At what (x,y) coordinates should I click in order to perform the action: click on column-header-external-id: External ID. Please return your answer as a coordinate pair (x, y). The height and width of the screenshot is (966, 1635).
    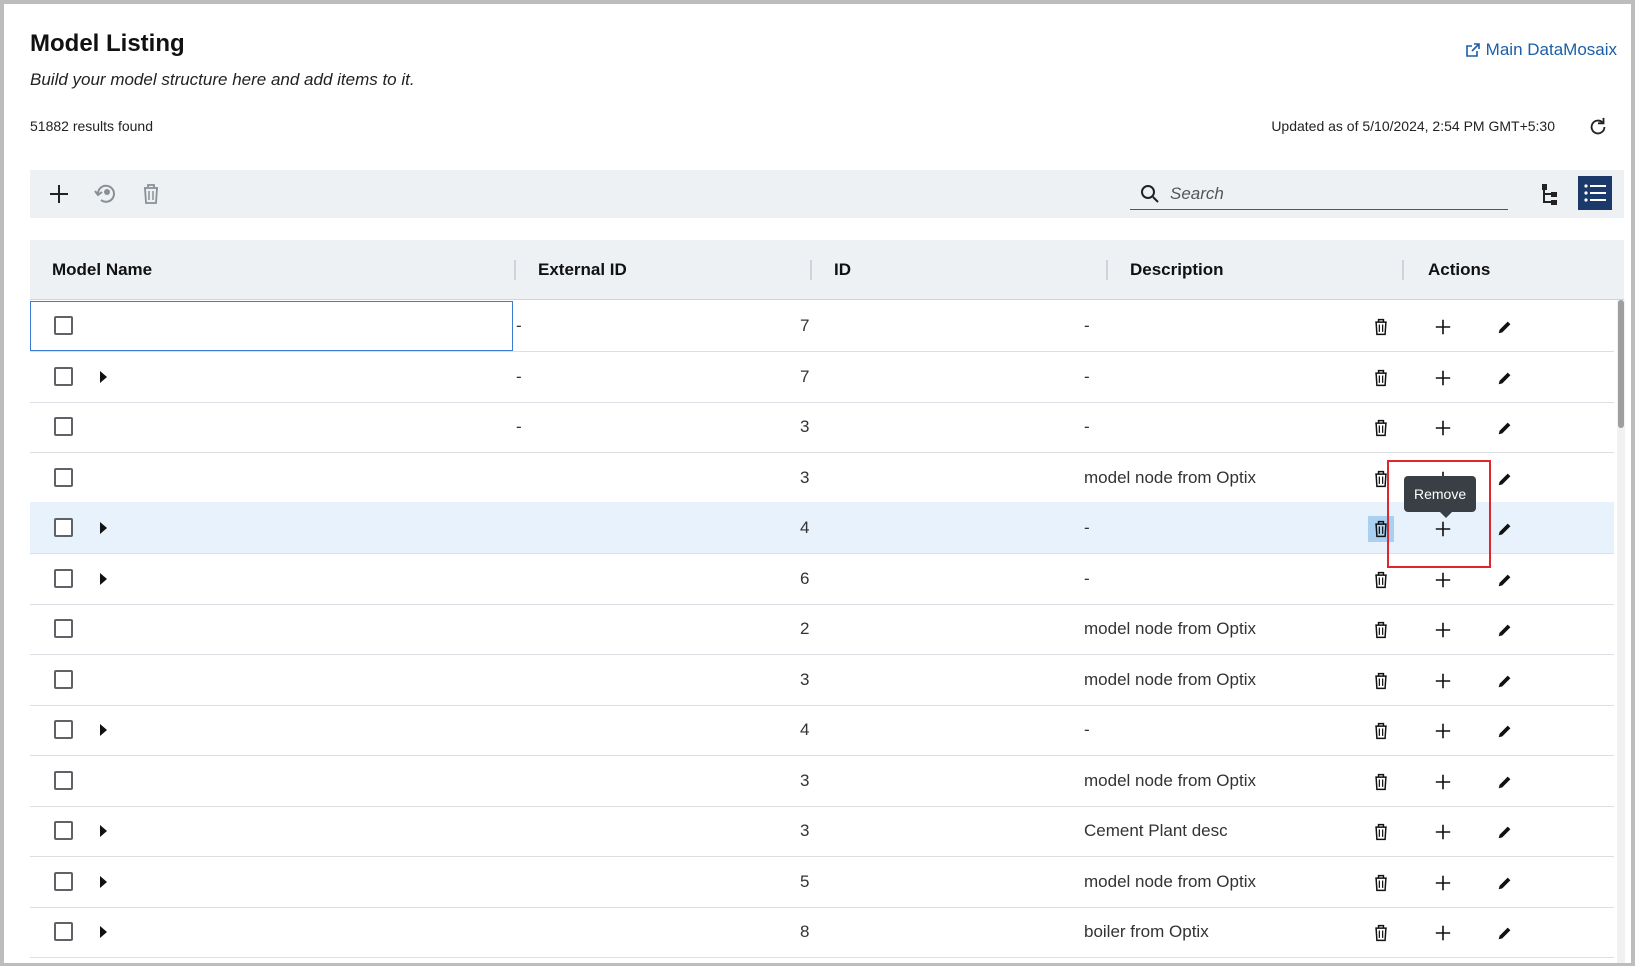
    Looking at the image, I should click on (582, 270).